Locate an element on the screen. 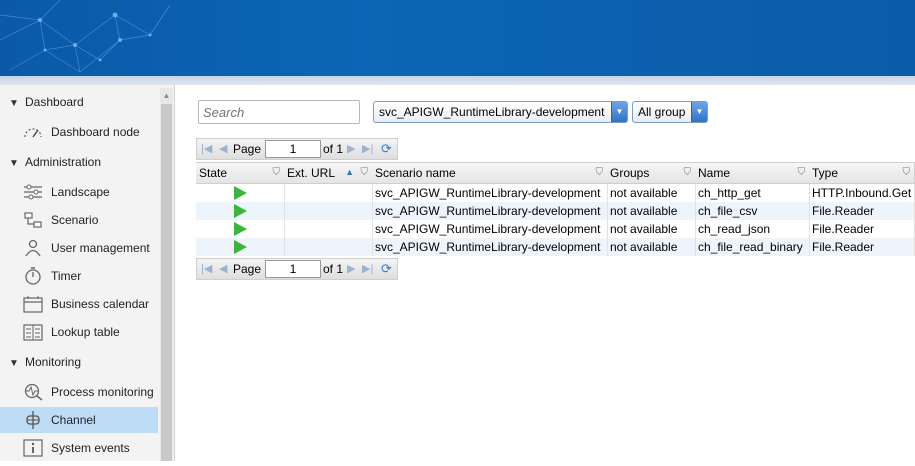  sidebar-item-label: Lookup table is located at coordinates (85, 332).